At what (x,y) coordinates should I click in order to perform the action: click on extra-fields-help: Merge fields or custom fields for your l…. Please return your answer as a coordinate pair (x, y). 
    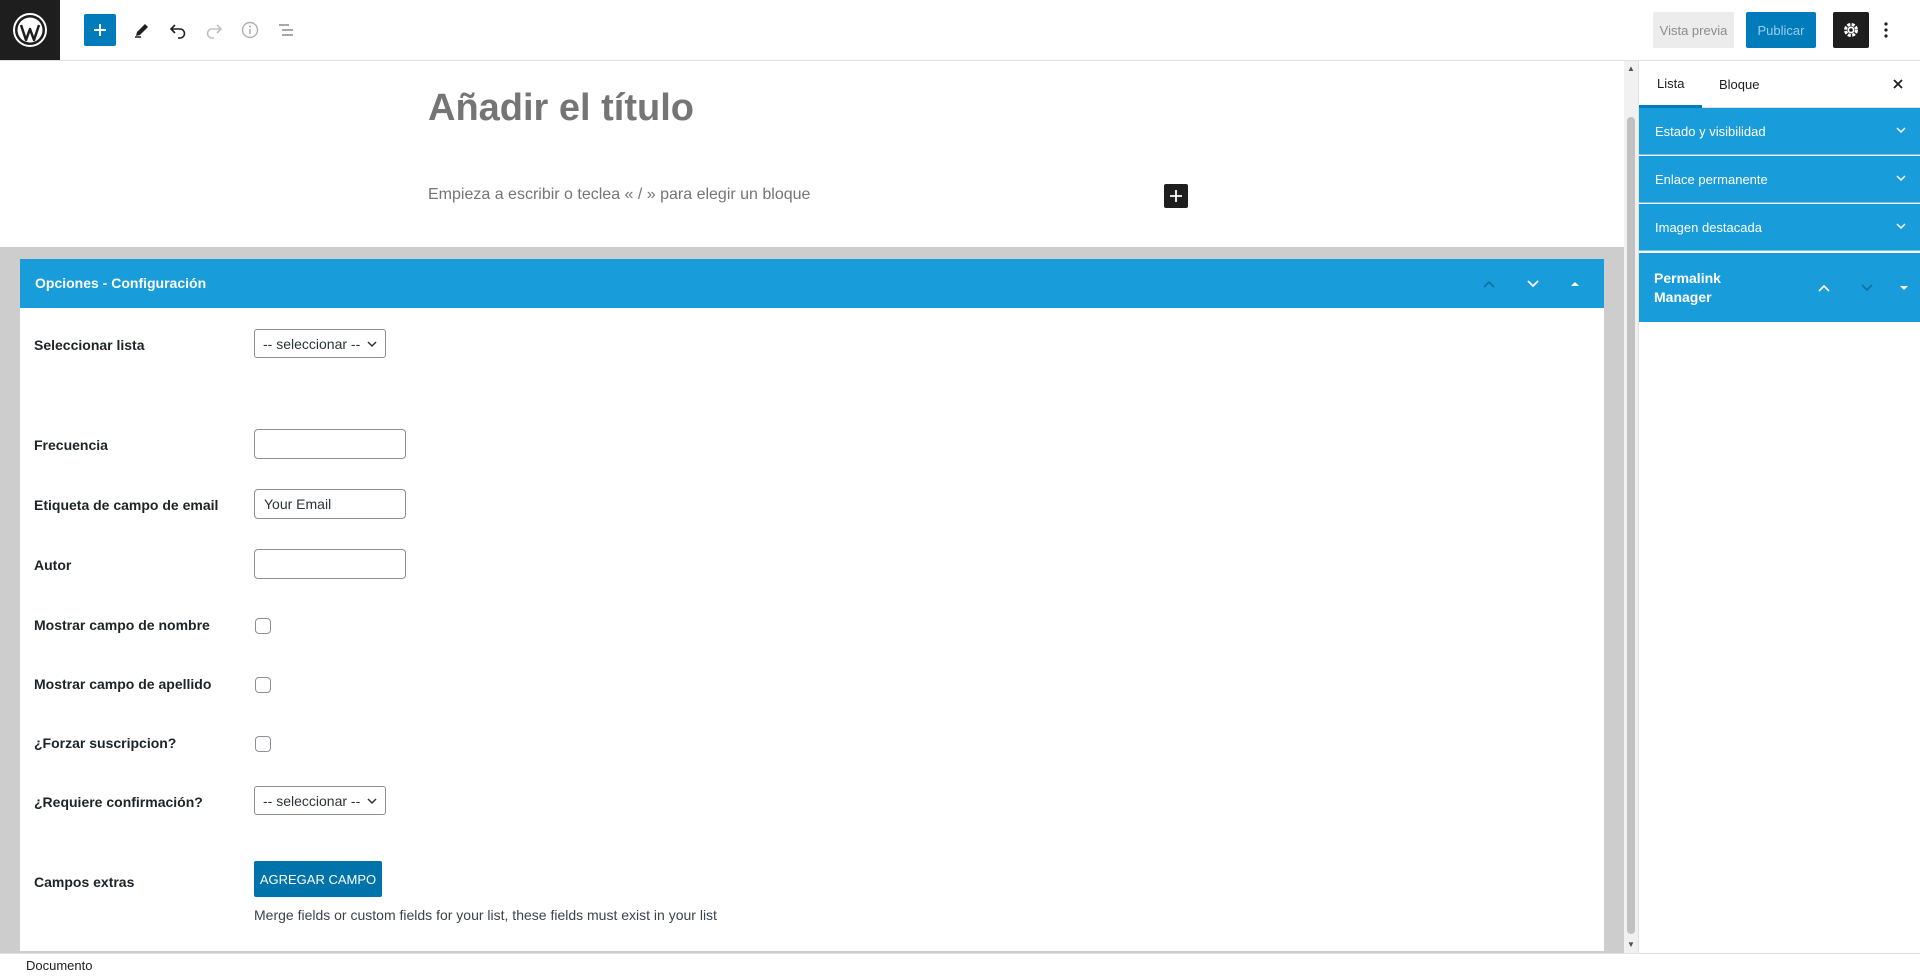
    Looking at the image, I should click on (485, 915).